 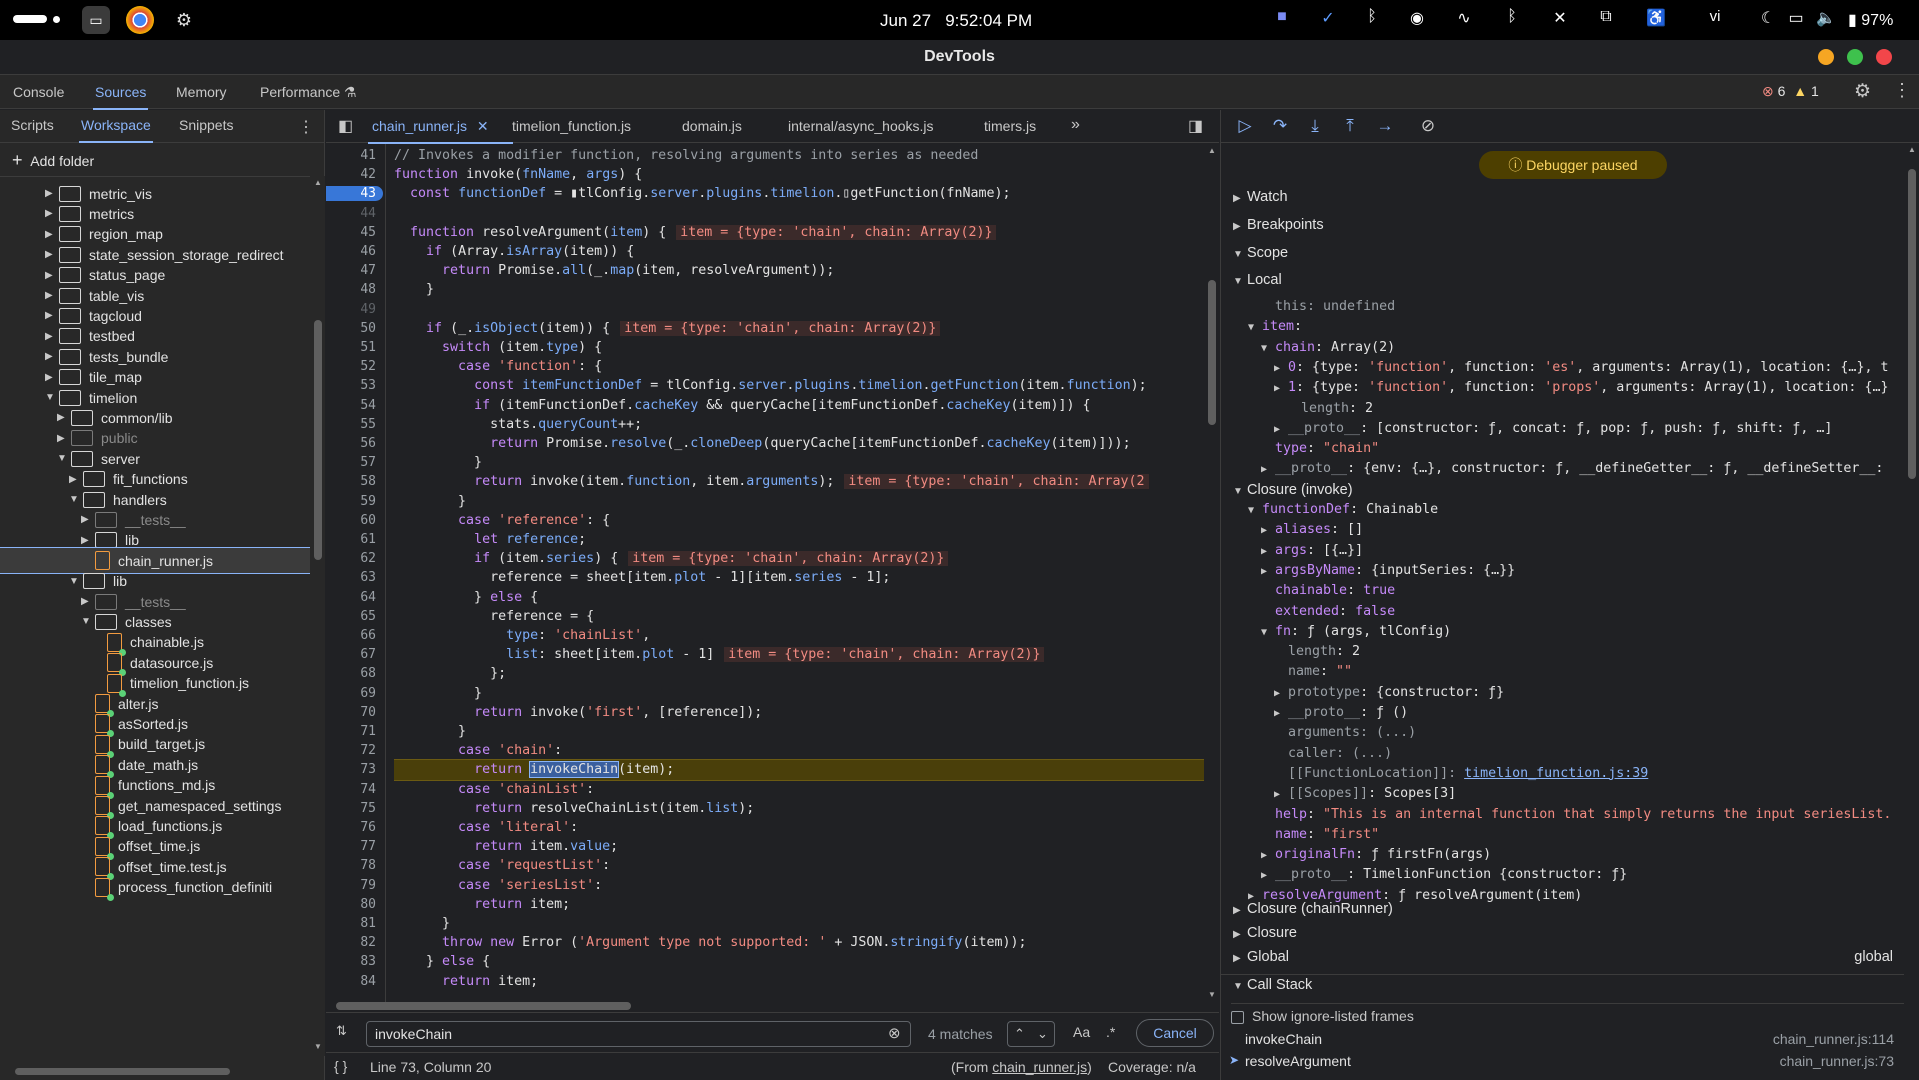 I want to click on call-frame: invokeChain chain_runner.js:114, so click(x=1562, y=1039).